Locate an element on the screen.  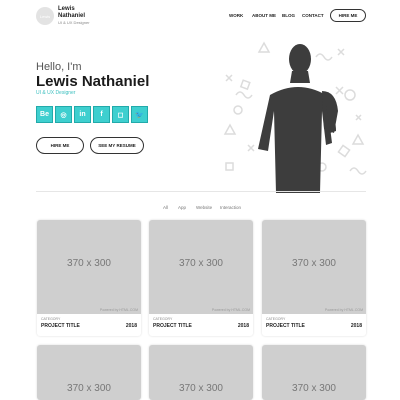
twitter-icon: 🐦 is located at coordinates (139, 114).